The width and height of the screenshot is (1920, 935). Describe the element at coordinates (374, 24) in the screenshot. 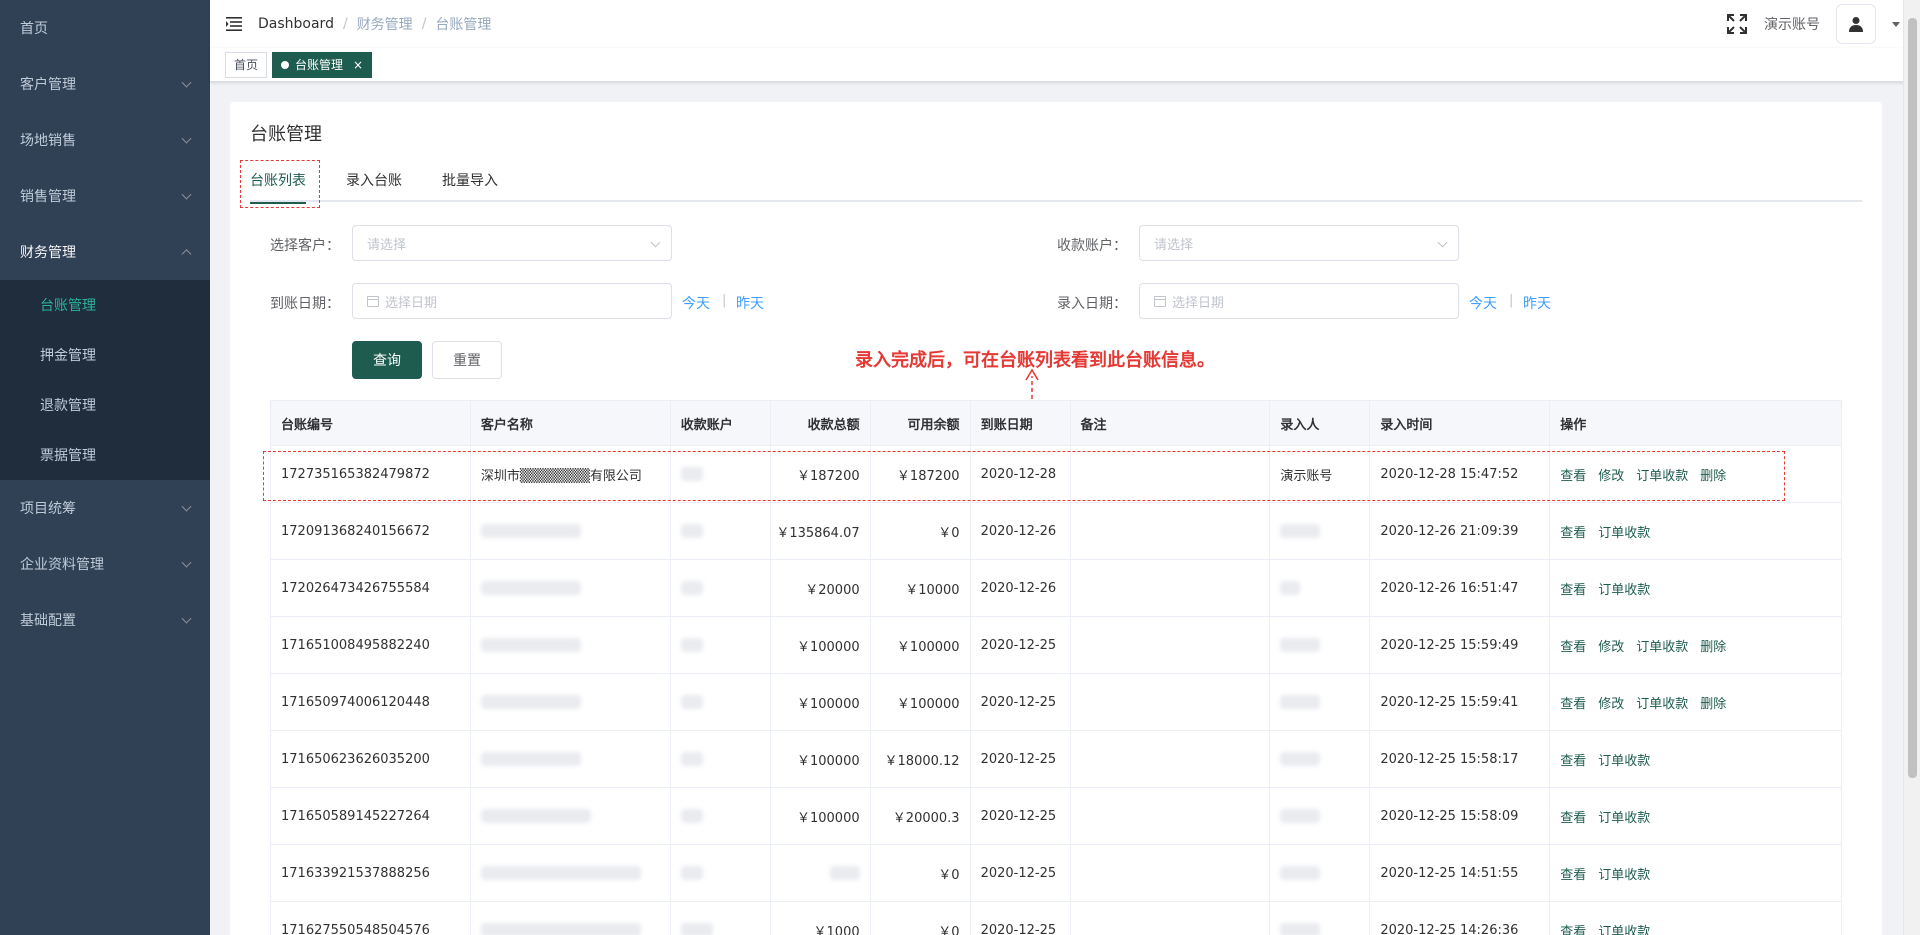

I see `breadcrumb: Dashboard / 财务管理 / 台账管理` at that location.